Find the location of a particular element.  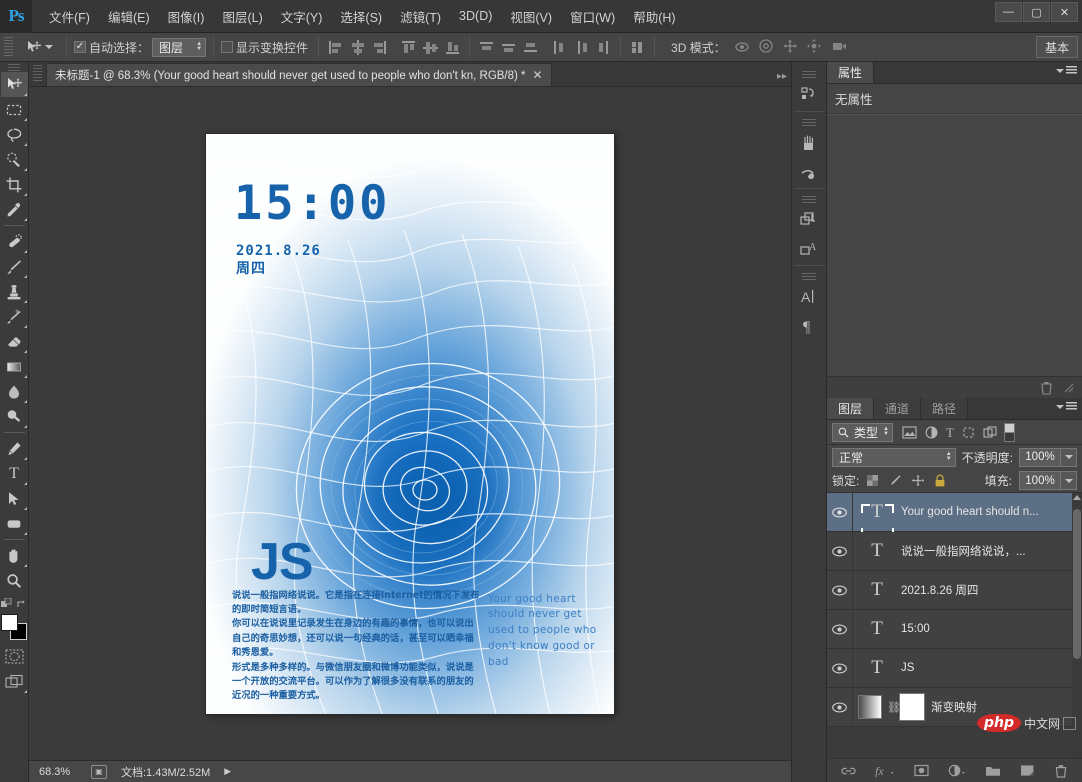

distribute-left-edges-icon is located at coordinates (559, 47).